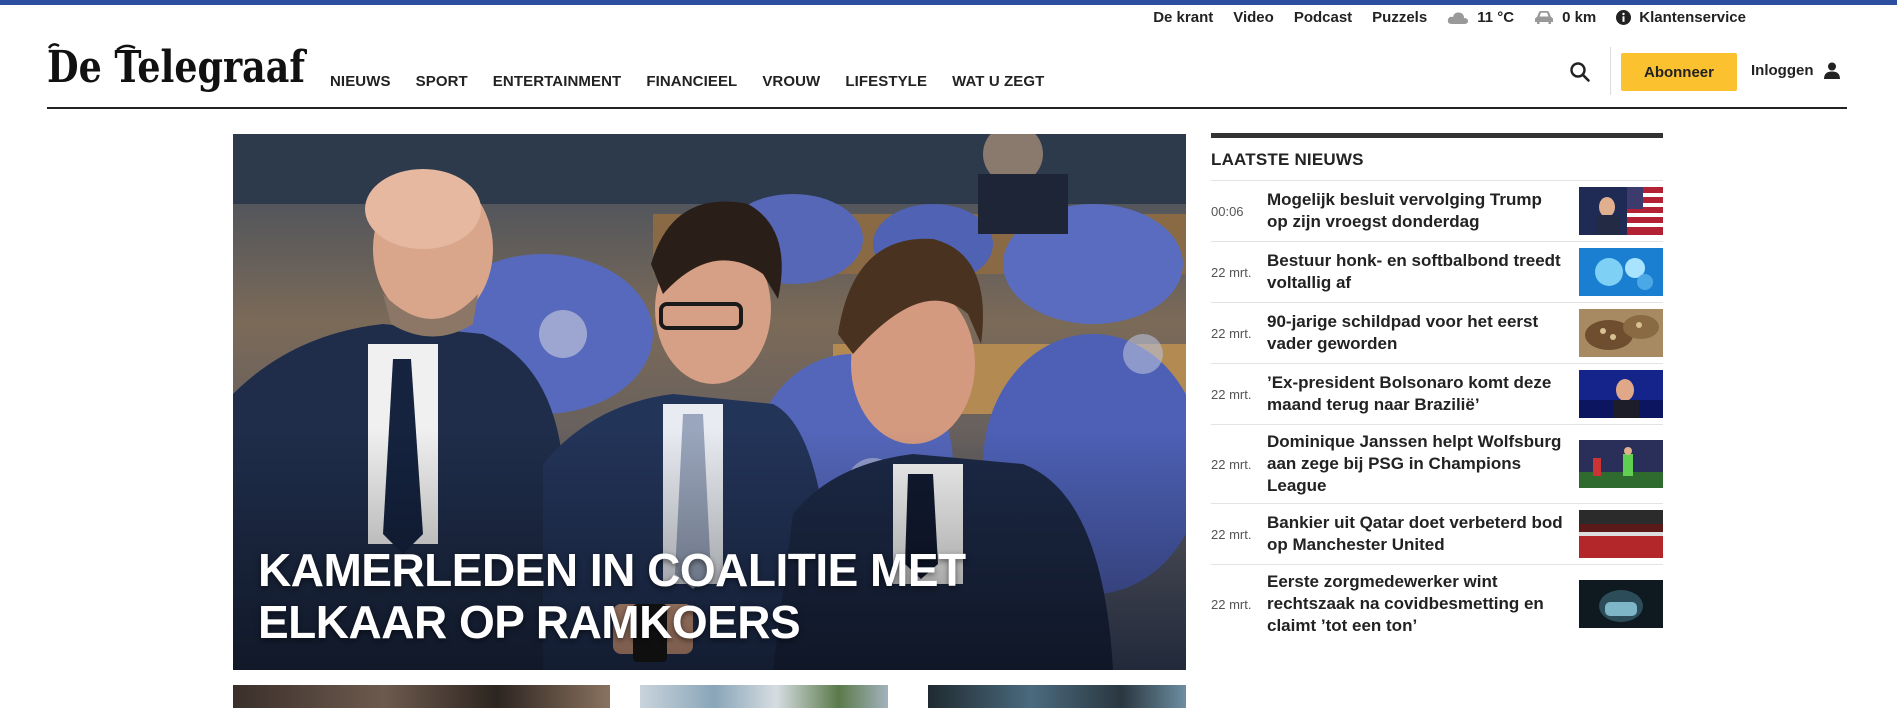 This screenshot has height=708, width=1897. I want to click on telegraaf-logo-icon: De Telegraaf, so click(177, 67).